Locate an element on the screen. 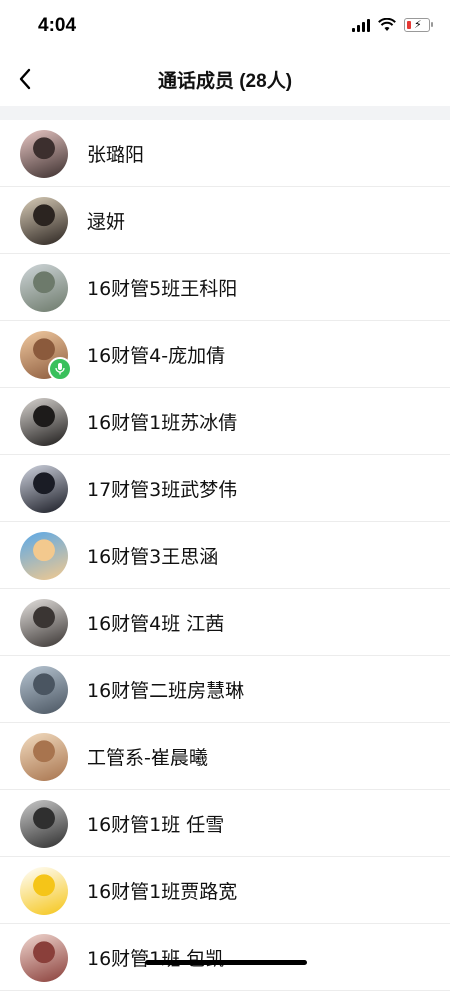  member-item: 16财管1班 任雪 is located at coordinates (225, 823).